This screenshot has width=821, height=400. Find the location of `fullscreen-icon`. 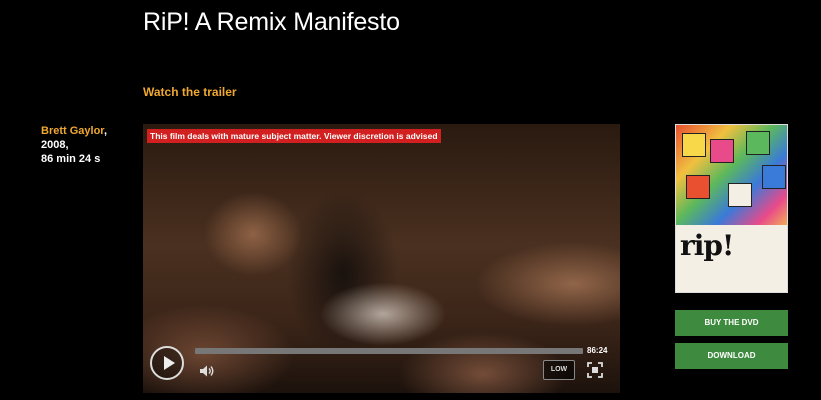

fullscreen-icon is located at coordinates (595, 370).